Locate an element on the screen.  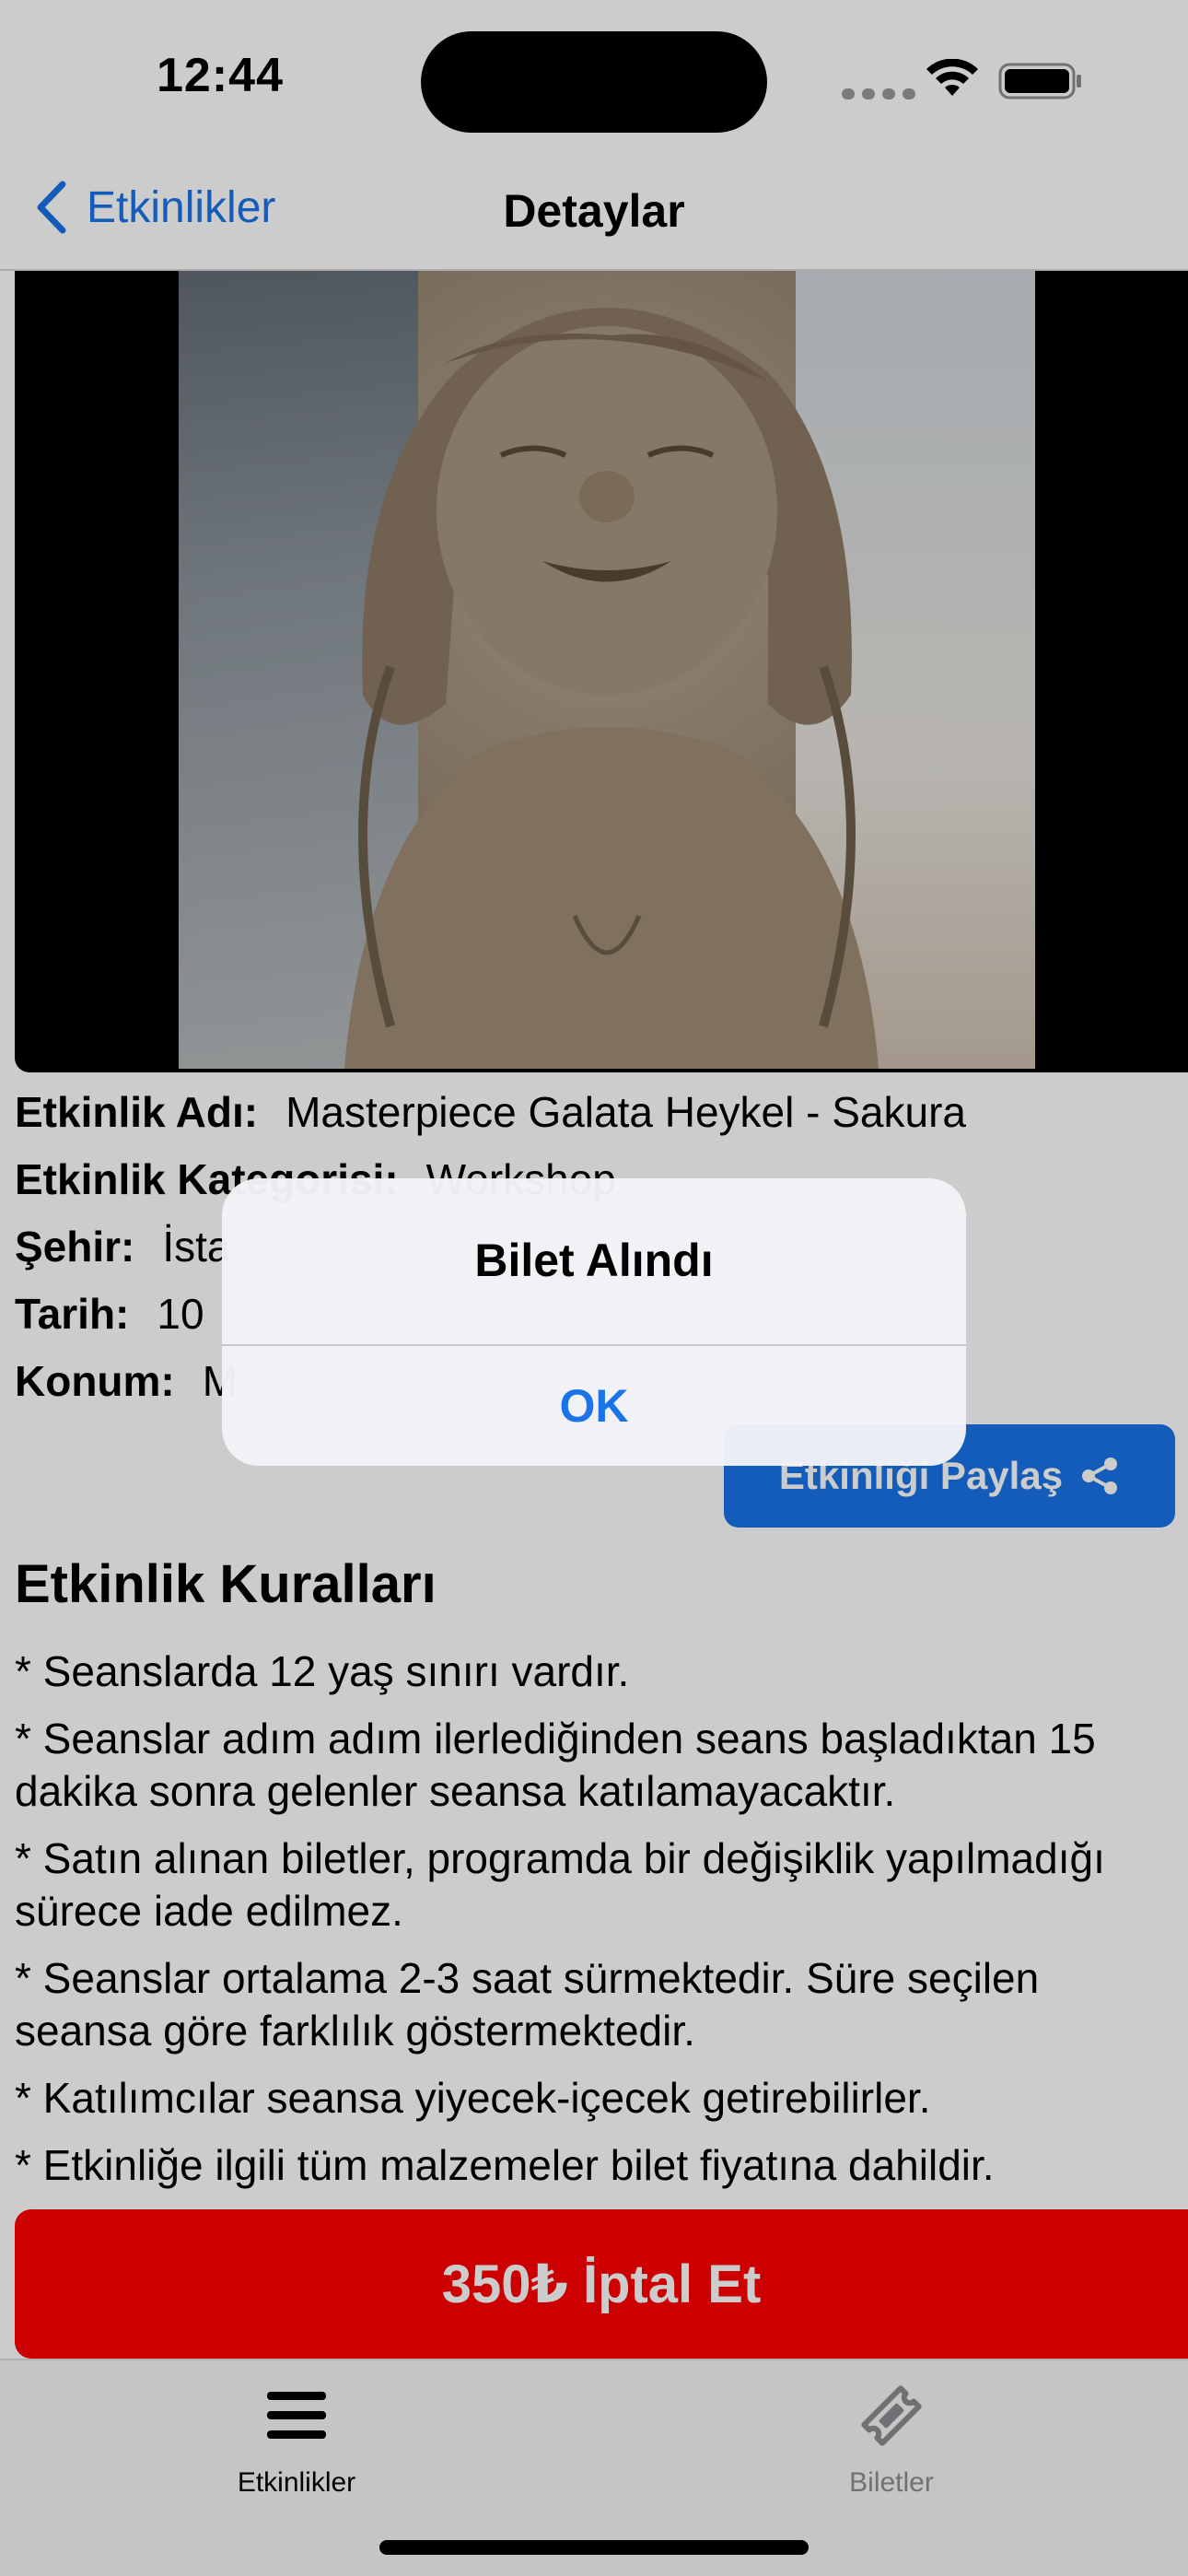
alert-dialog: Bilet Alındı OK is located at coordinates (594, 1322).